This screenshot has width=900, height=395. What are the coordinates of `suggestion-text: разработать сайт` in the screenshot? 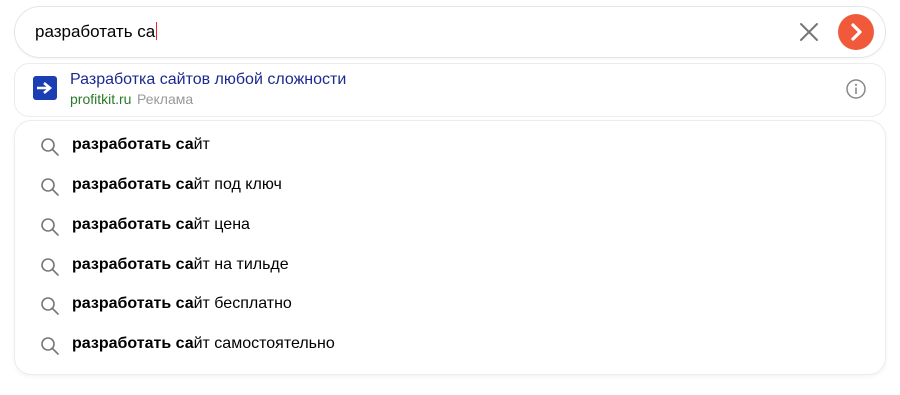 It's located at (141, 144).